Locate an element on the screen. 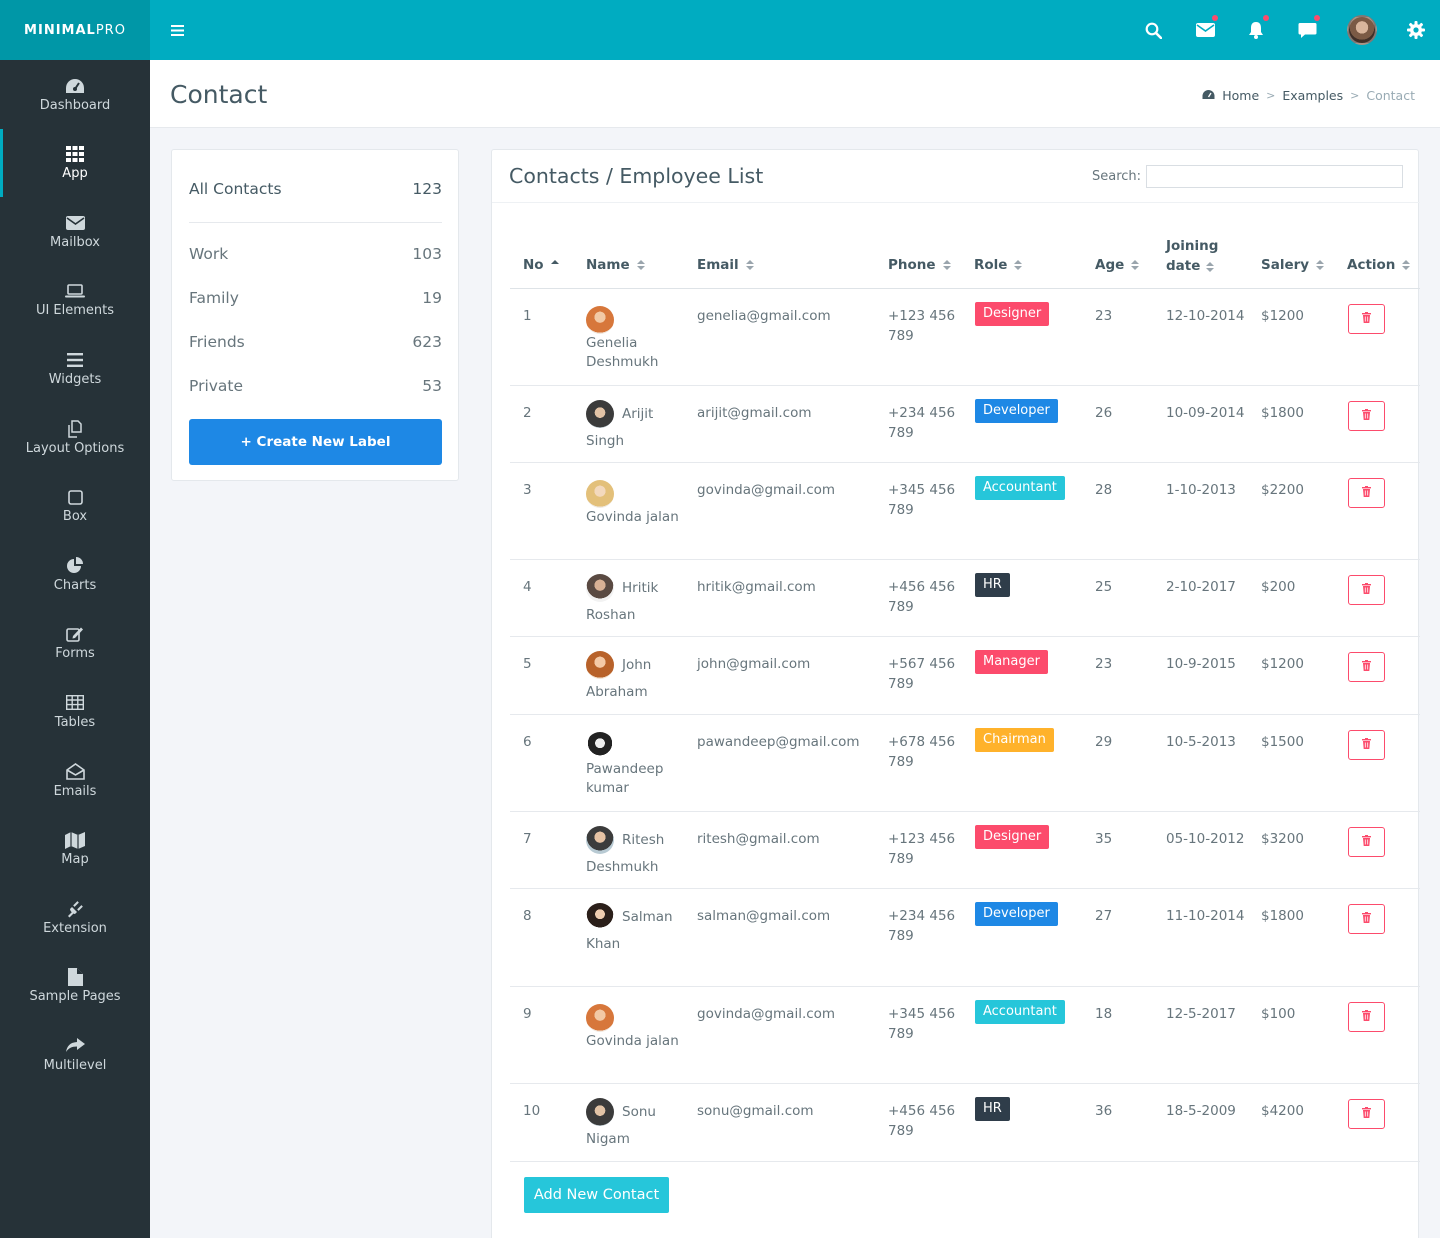 Image resolution: width=1440 pixels, height=1238 pixels. contact-email: pawandeep@gmail.com is located at coordinates (778, 742).